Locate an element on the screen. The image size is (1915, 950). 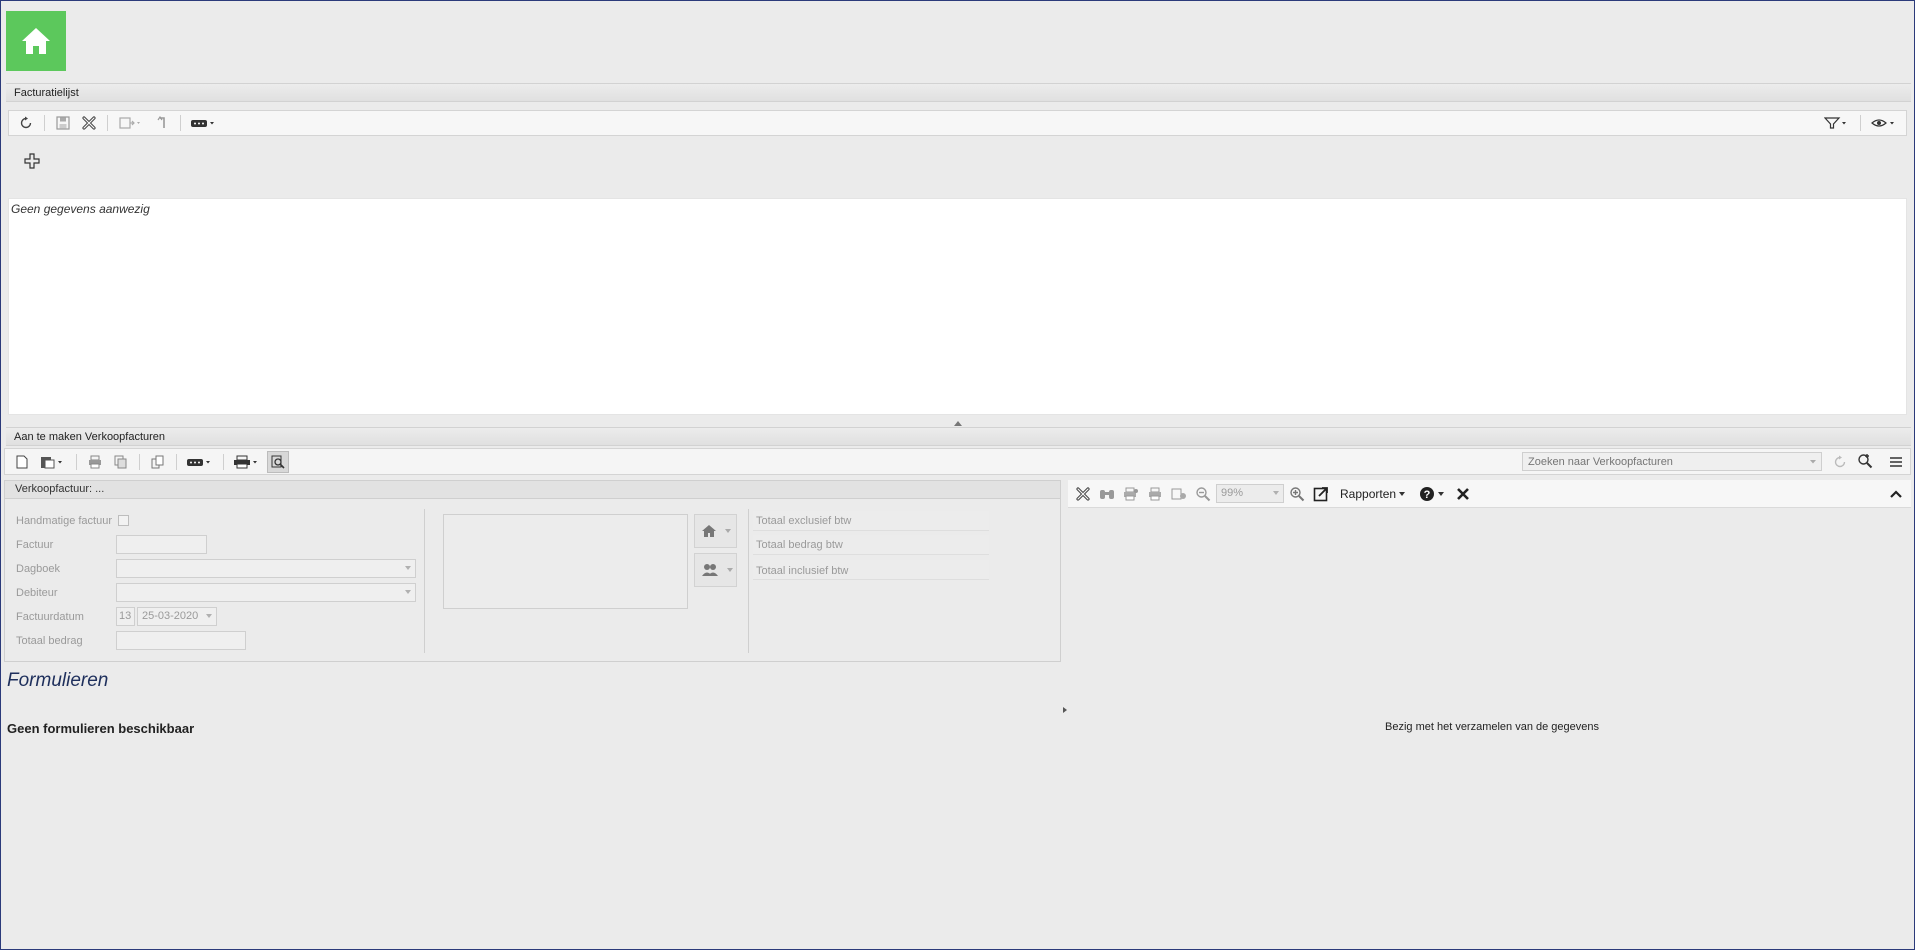
close-icon is located at coordinates (1463, 493).